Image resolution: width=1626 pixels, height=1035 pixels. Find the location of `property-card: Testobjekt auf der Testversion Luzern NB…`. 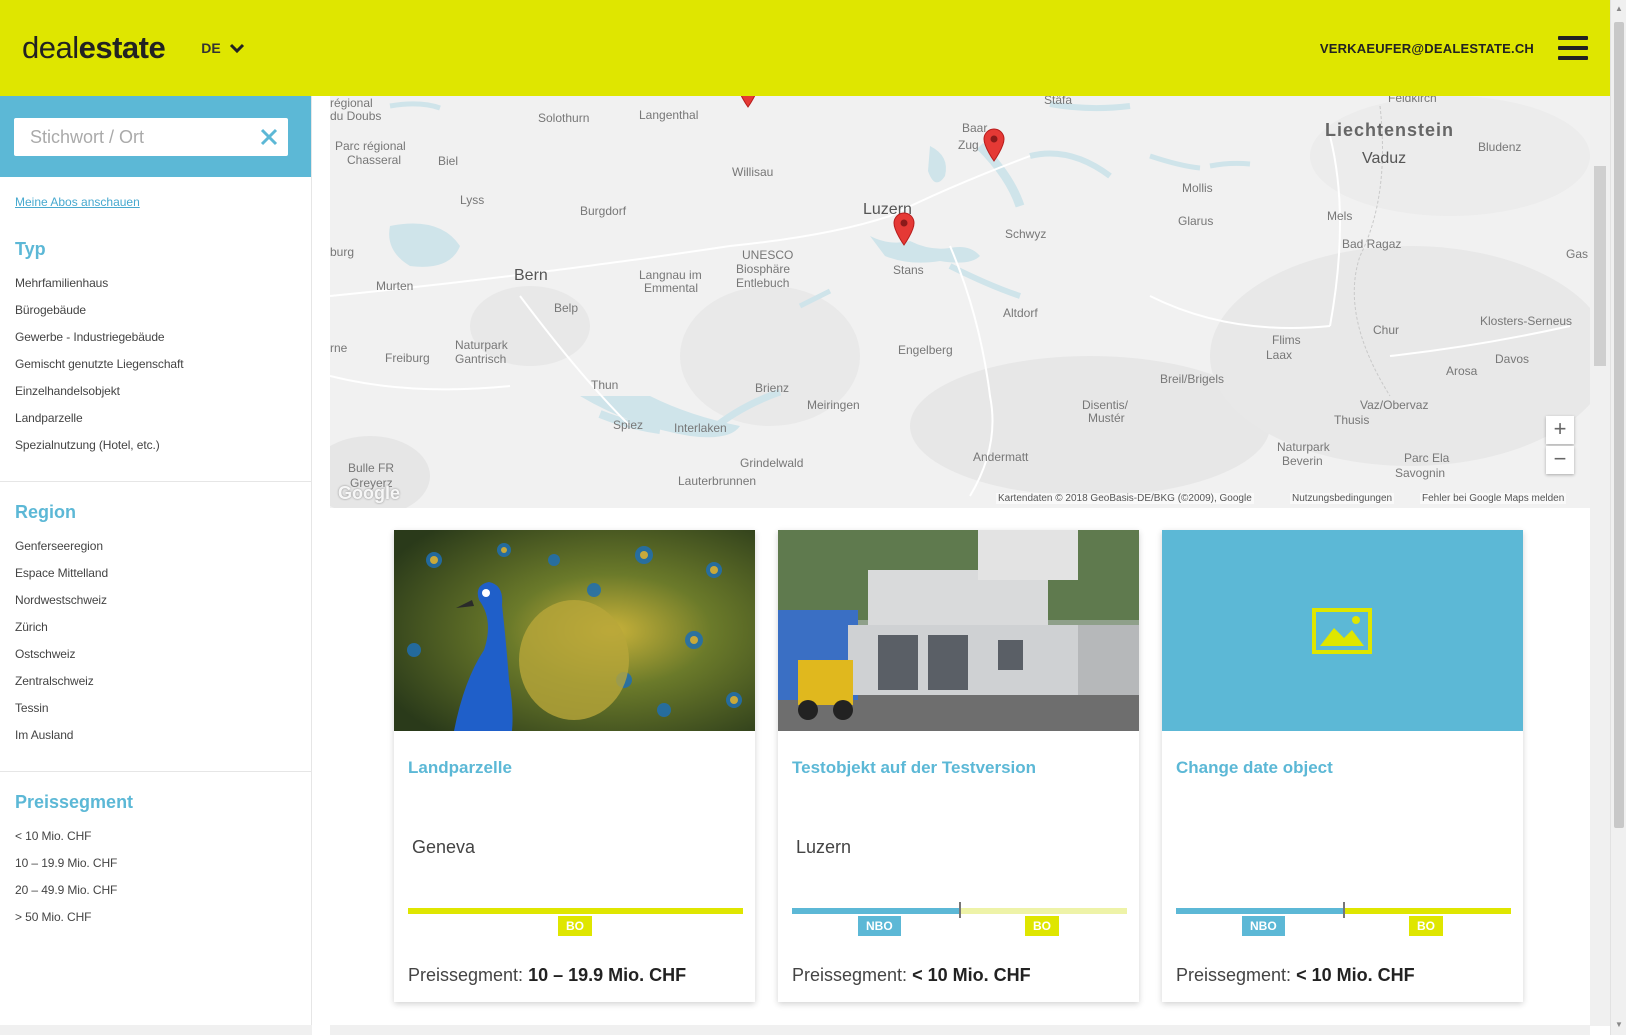

property-card: Testobjekt auf der Testversion Luzern NB… is located at coordinates (958, 766).